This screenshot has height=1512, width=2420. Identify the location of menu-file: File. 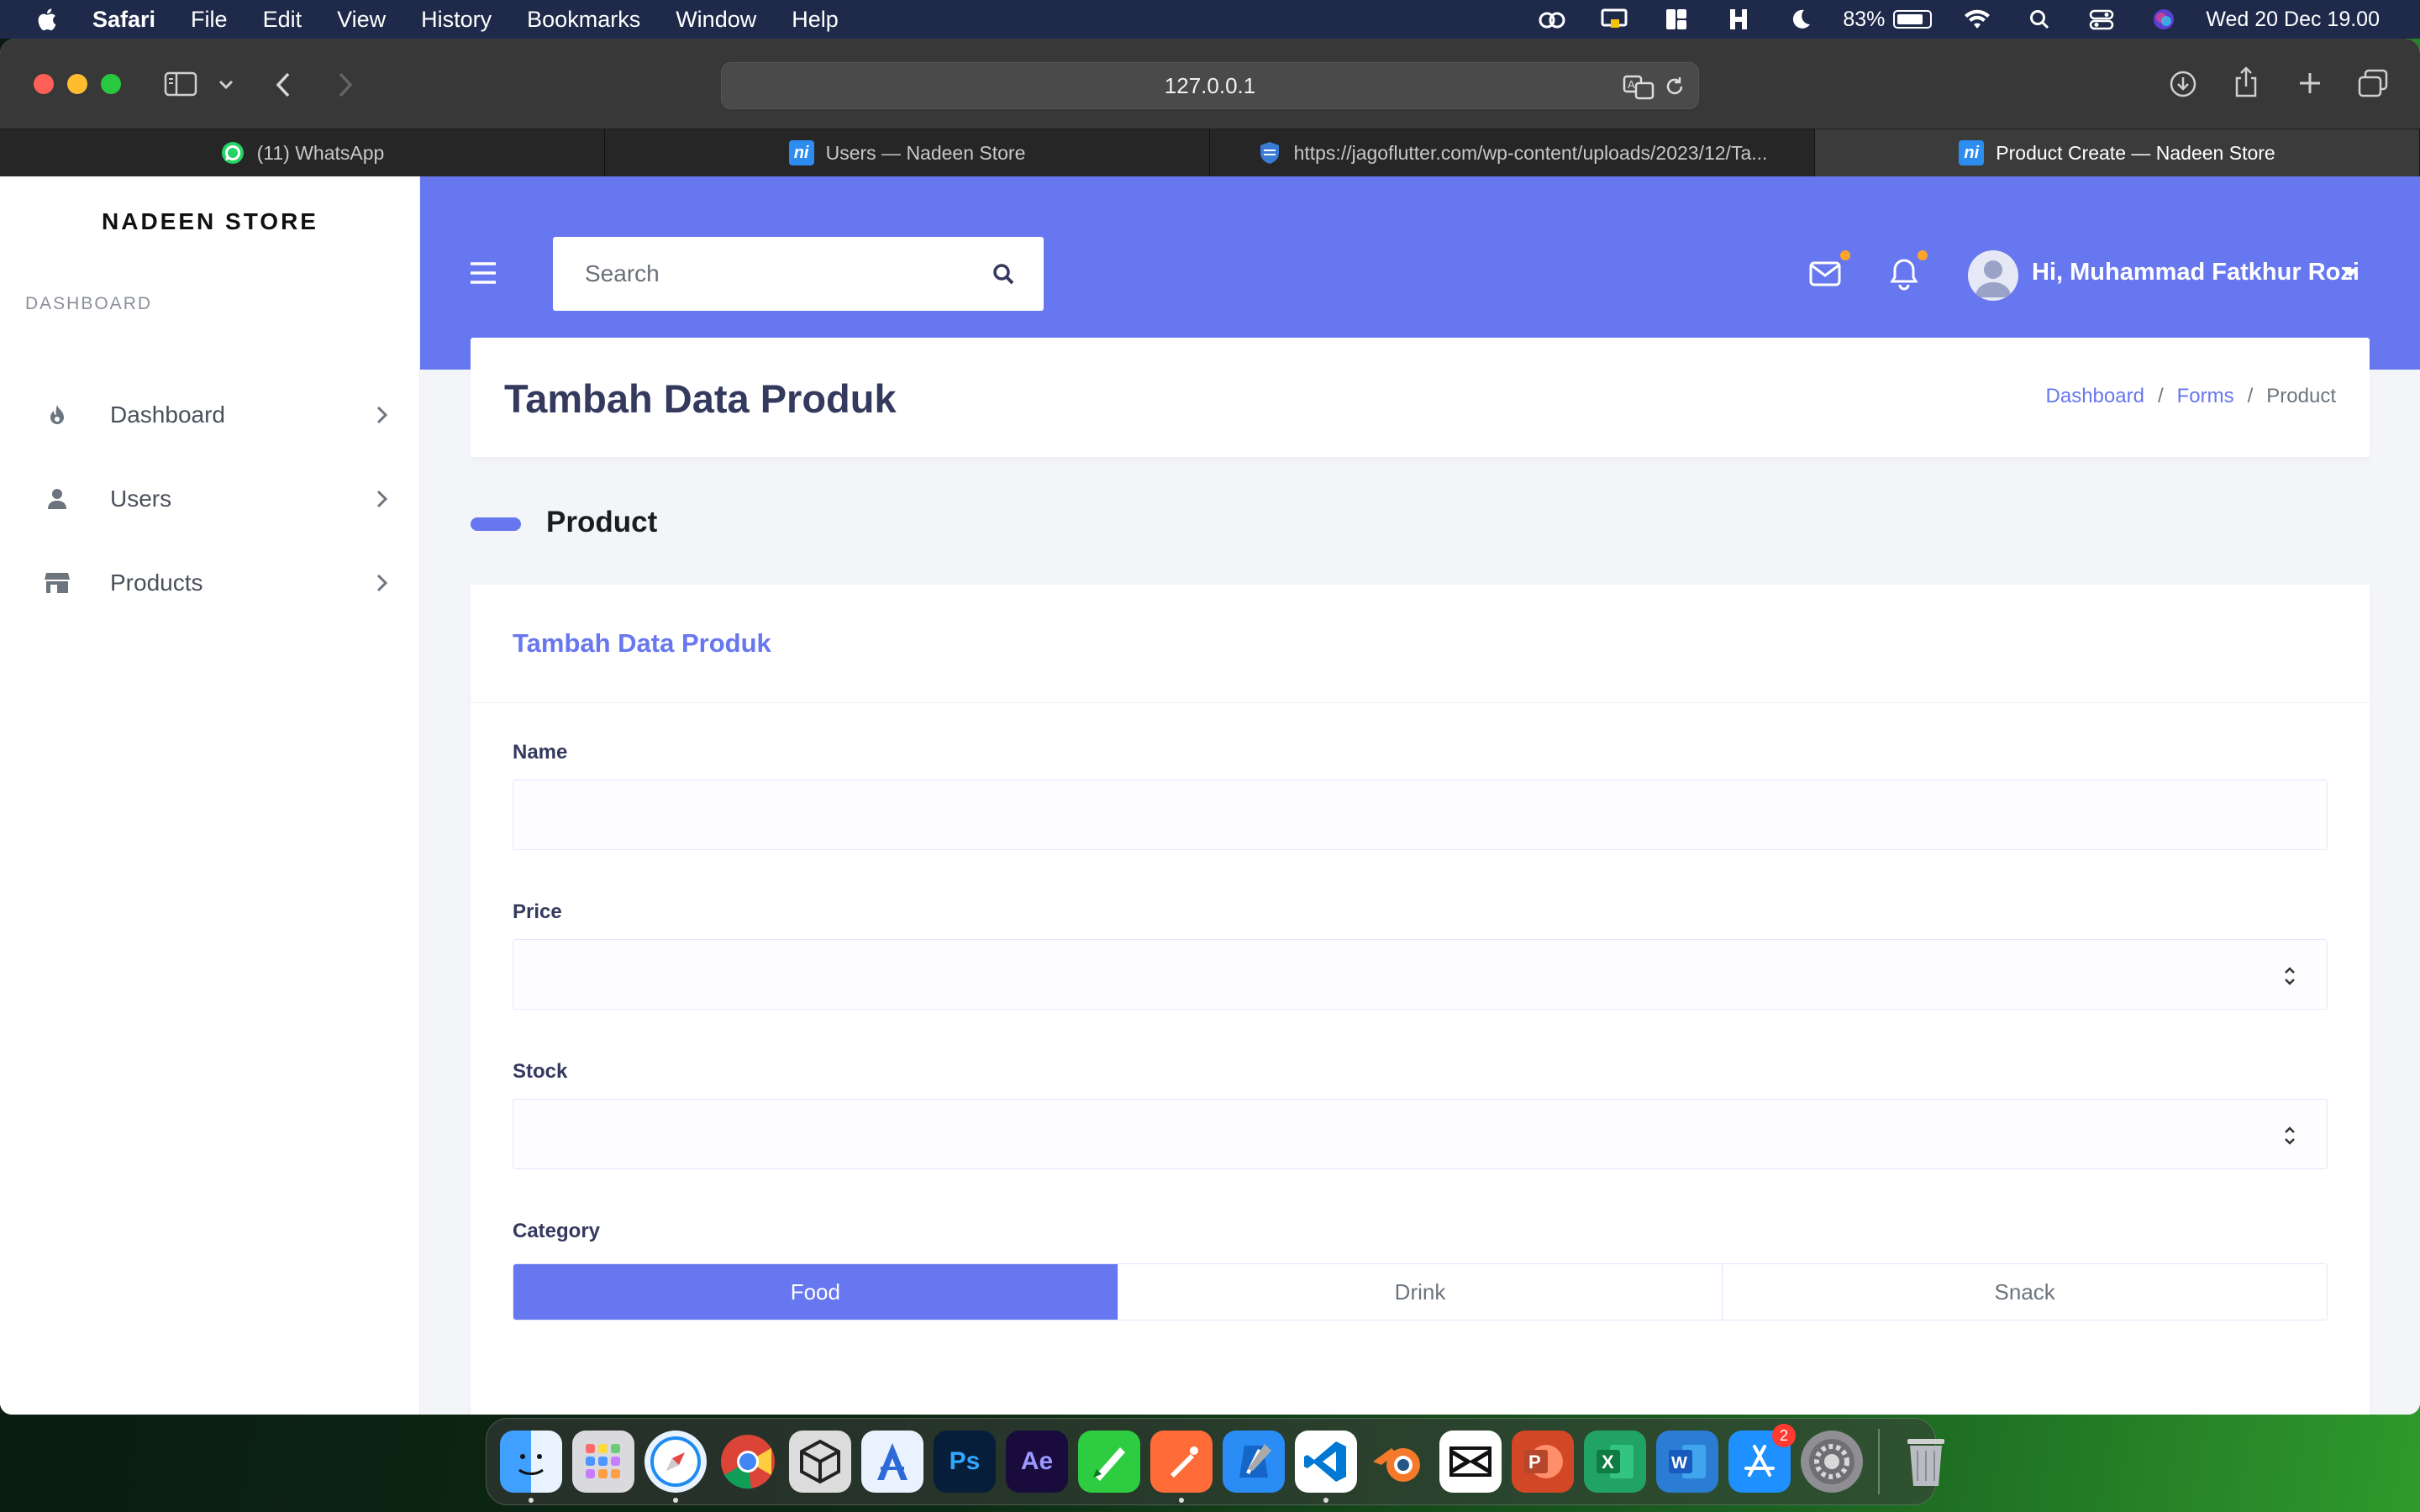
(210, 20).